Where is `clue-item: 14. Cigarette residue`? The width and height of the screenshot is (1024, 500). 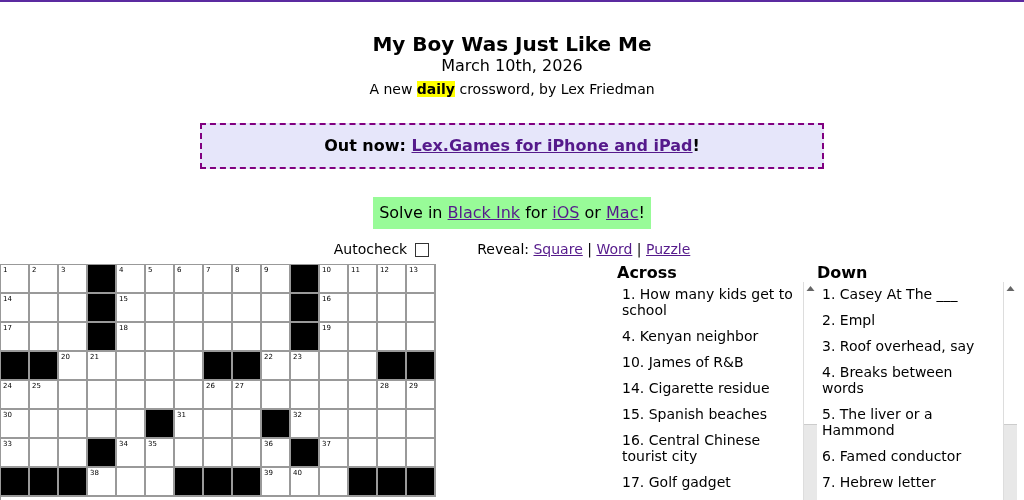
clue-item: 14. Cigarette residue is located at coordinates (712, 389).